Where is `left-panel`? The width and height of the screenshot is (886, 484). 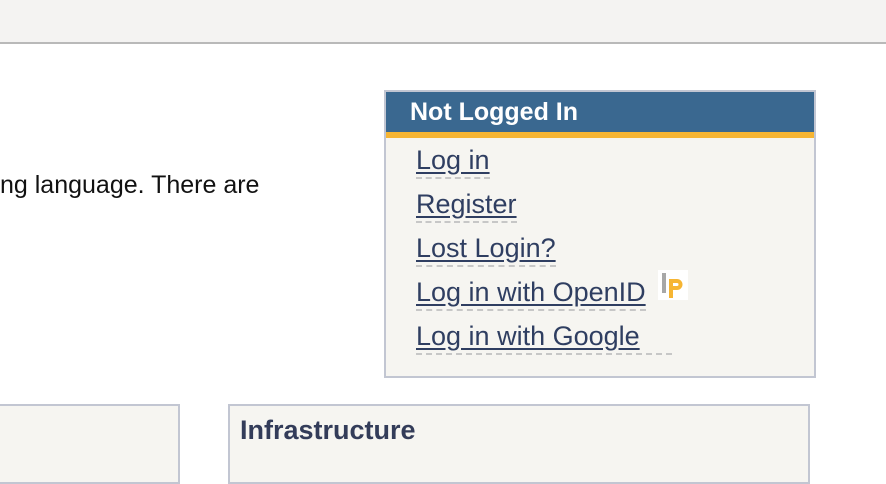
left-panel is located at coordinates (90, 444).